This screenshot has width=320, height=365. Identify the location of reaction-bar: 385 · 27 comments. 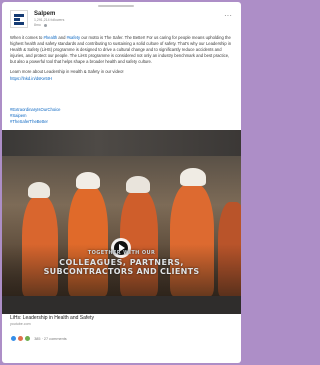
(38, 339).